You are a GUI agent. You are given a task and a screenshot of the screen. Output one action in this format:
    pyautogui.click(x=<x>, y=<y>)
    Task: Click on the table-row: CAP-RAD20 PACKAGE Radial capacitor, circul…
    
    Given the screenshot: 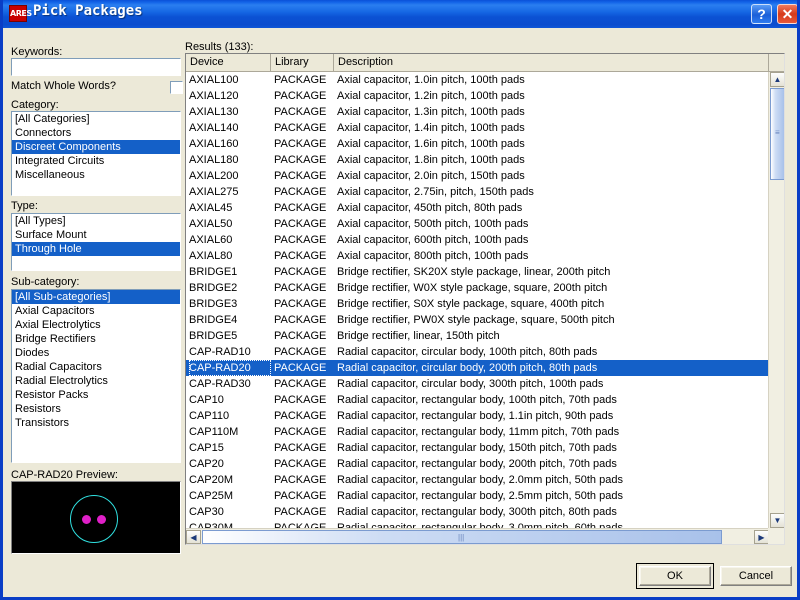 What is the action you would take?
    pyautogui.click(x=477, y=368)
    